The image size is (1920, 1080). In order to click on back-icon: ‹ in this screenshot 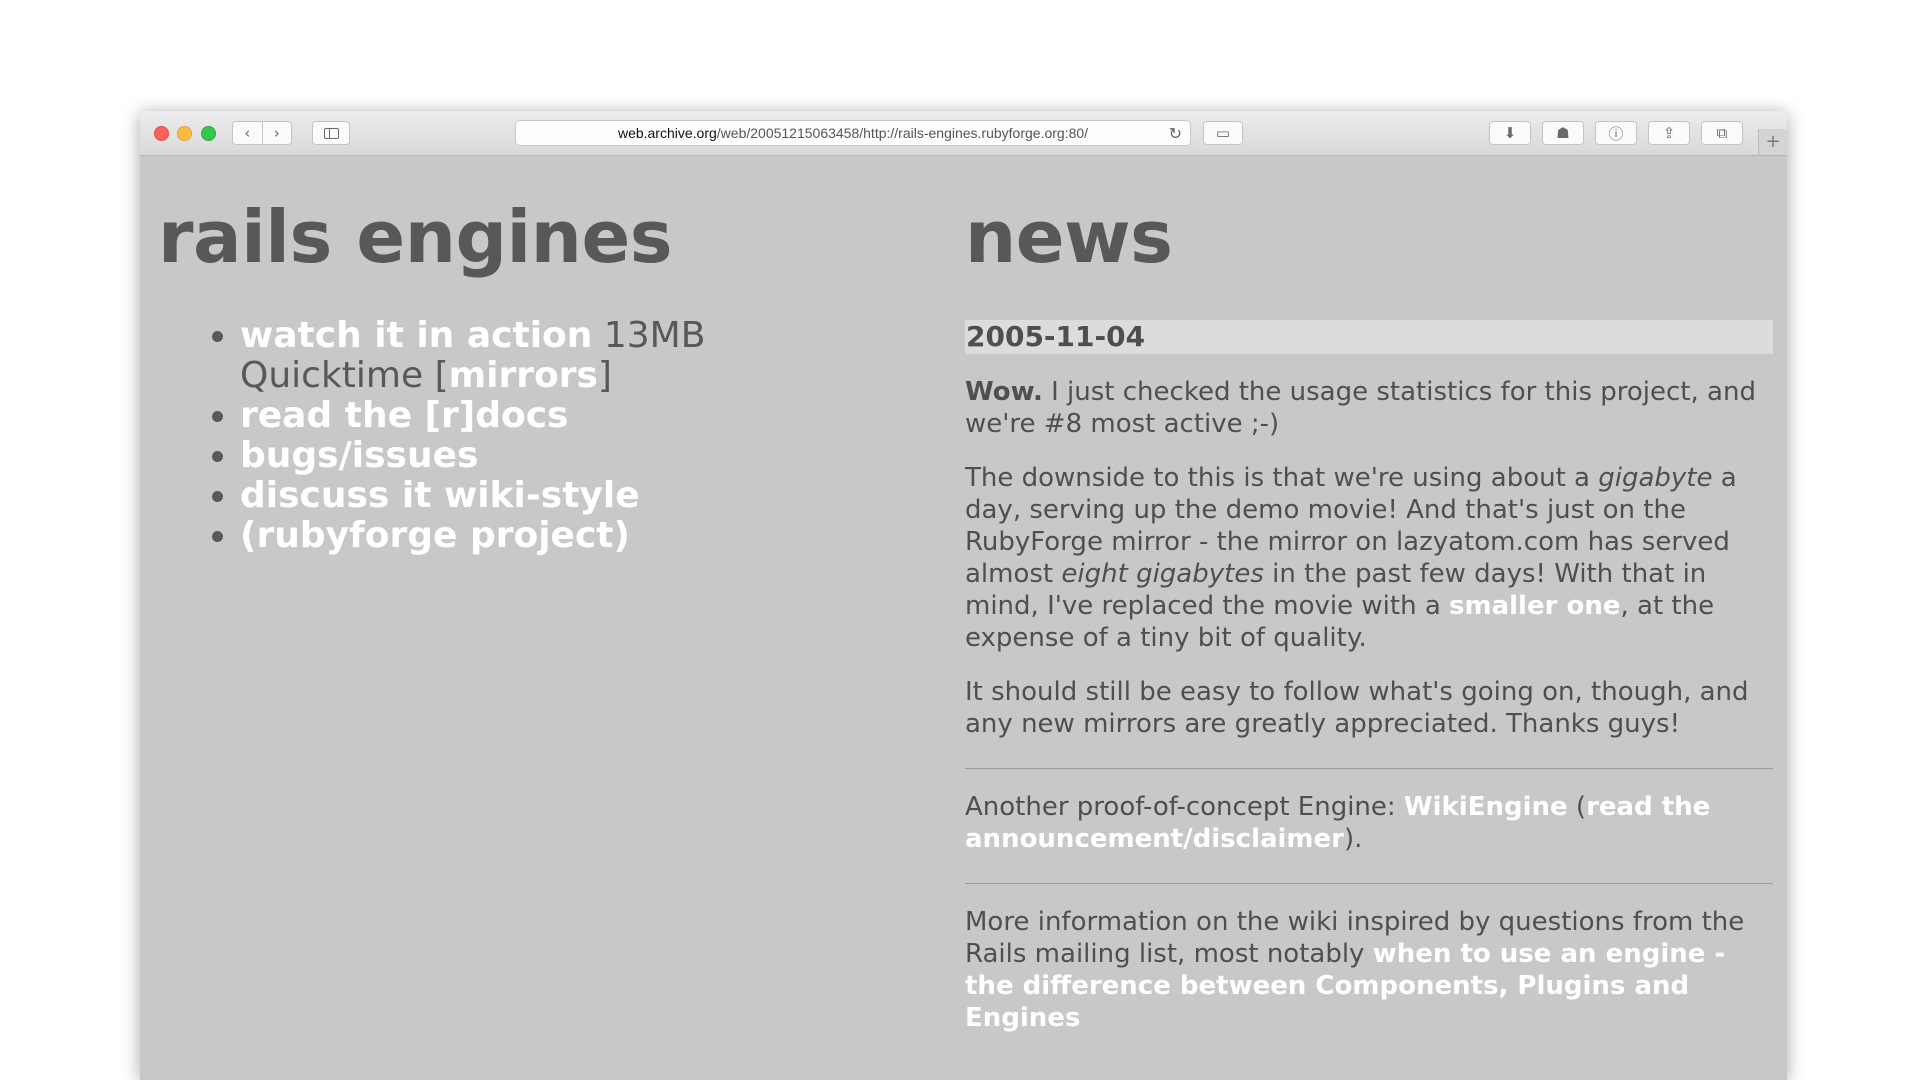, I will do `click(248, 133)`.